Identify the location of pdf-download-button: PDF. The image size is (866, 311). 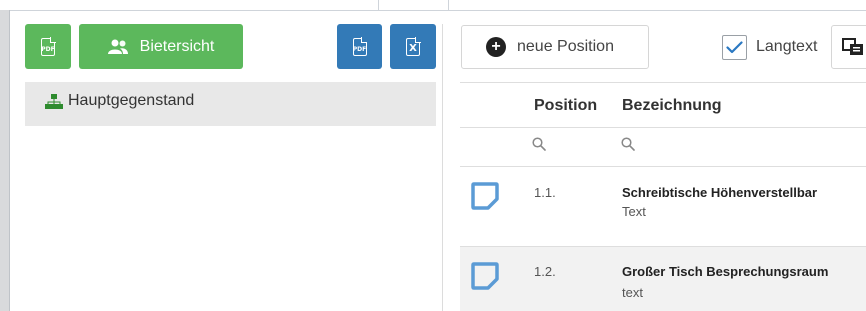
(359, 46).